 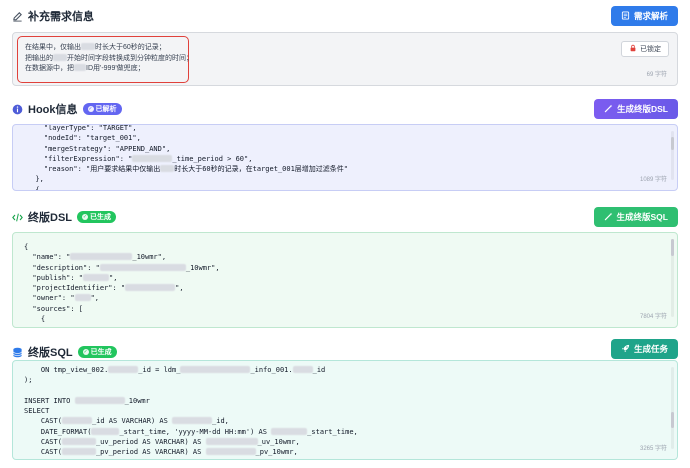 What do you see at coordinates (99, 148) in the screenshot?
I see `hook-line: "mergeStrategy": "APPEND_AND",` at bounding box center [99, 148].